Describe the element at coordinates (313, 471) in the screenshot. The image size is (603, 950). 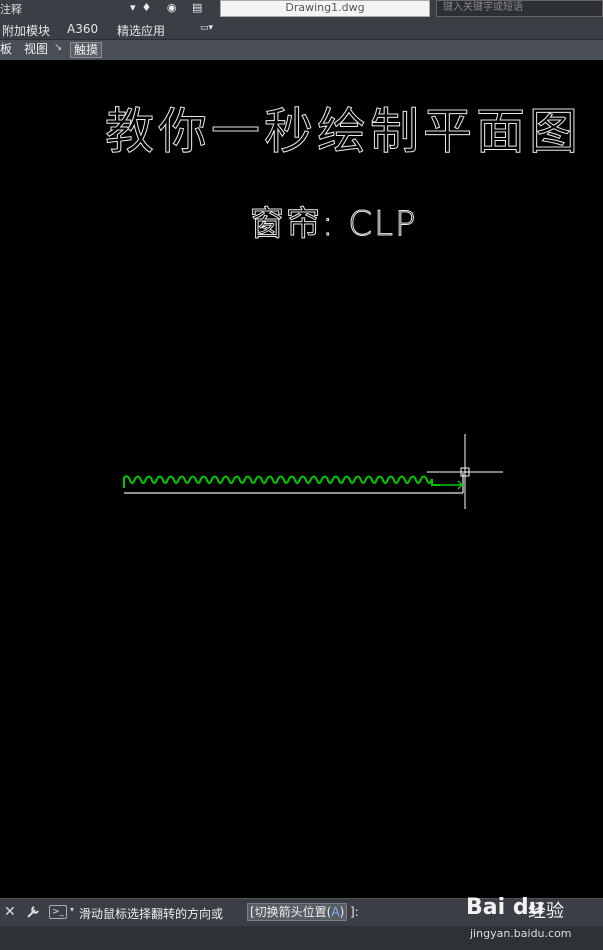
I see `drawing-geometry` at that location.